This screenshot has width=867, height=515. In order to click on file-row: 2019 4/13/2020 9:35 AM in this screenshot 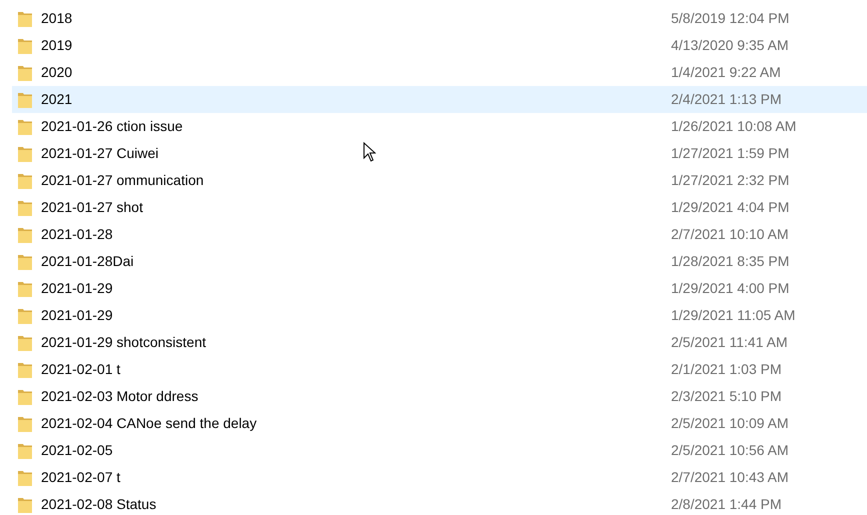, I will do `click(439, 45)`.